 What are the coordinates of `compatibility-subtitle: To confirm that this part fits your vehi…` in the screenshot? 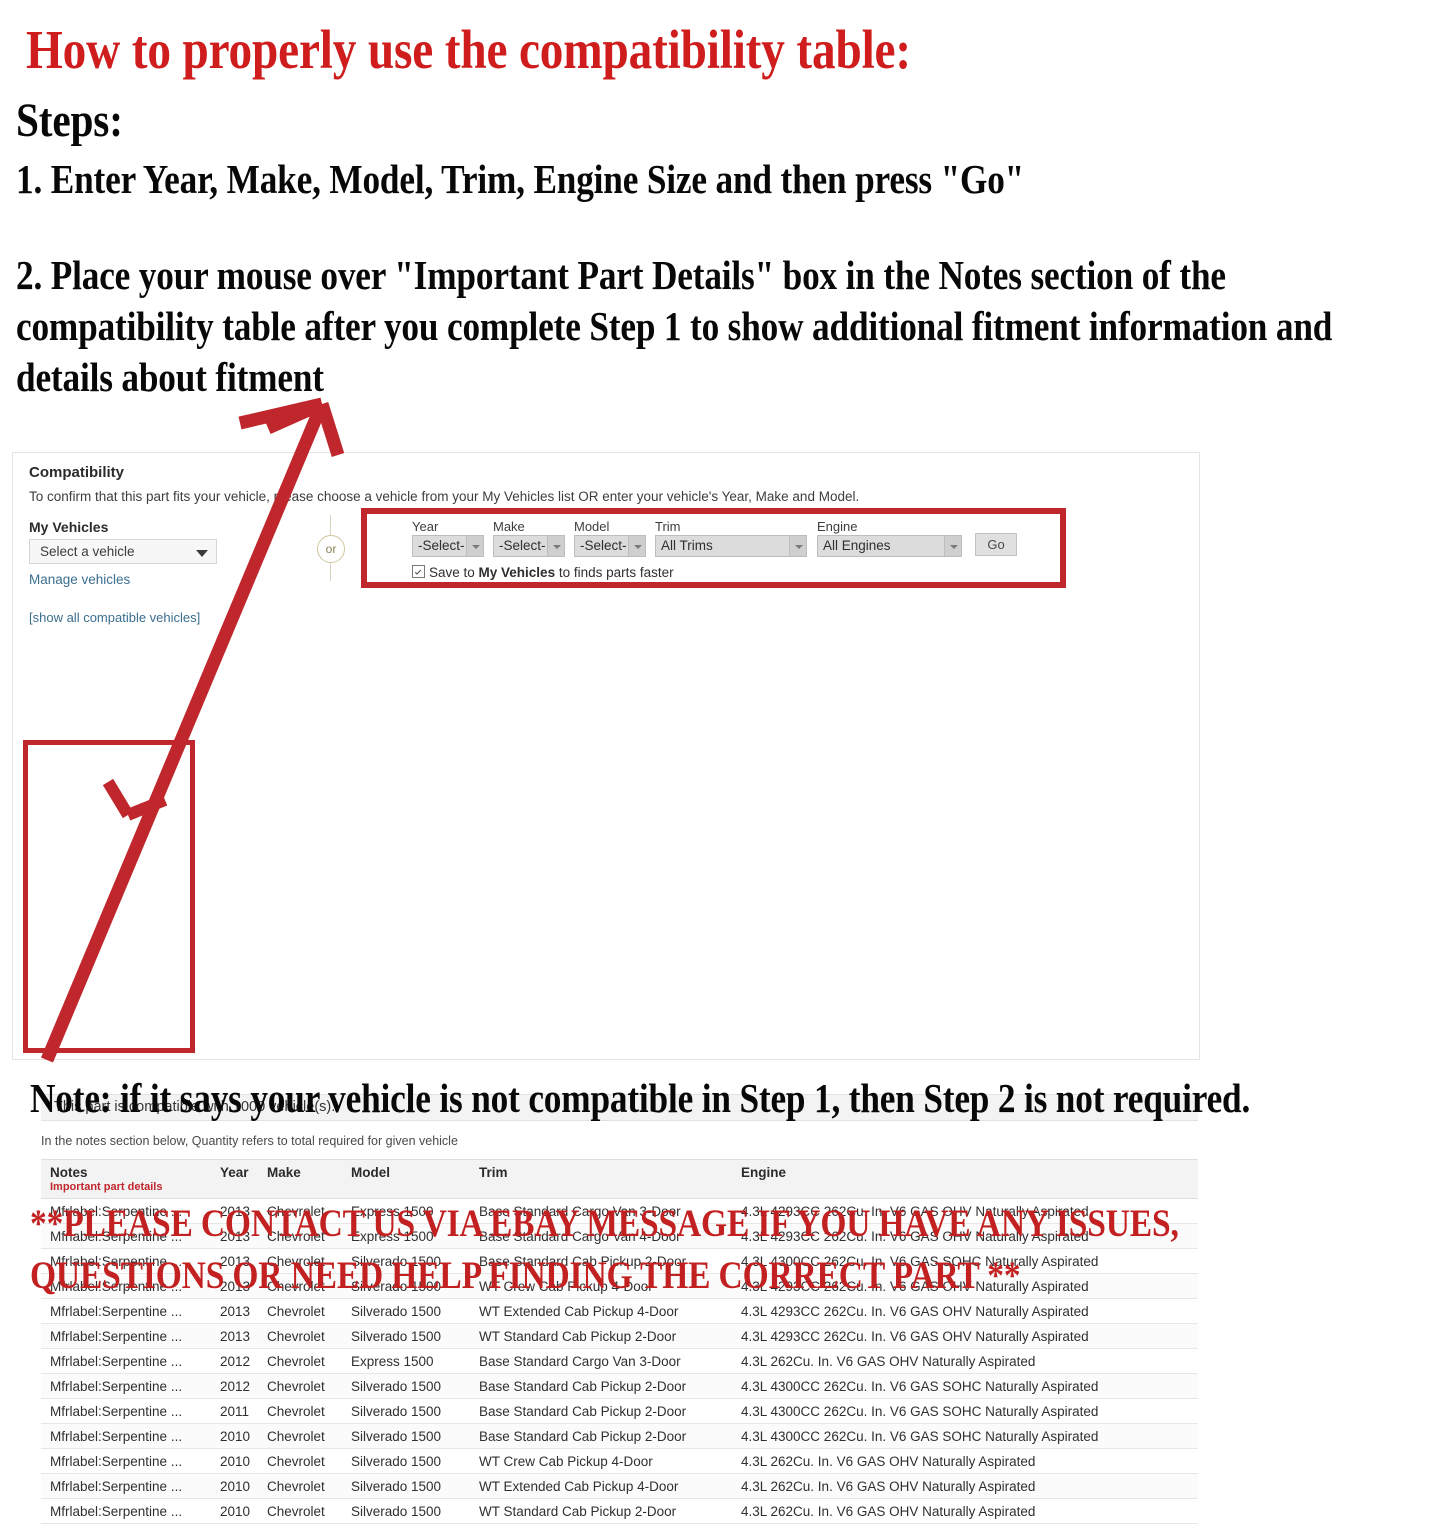 It's located at (444, 496).